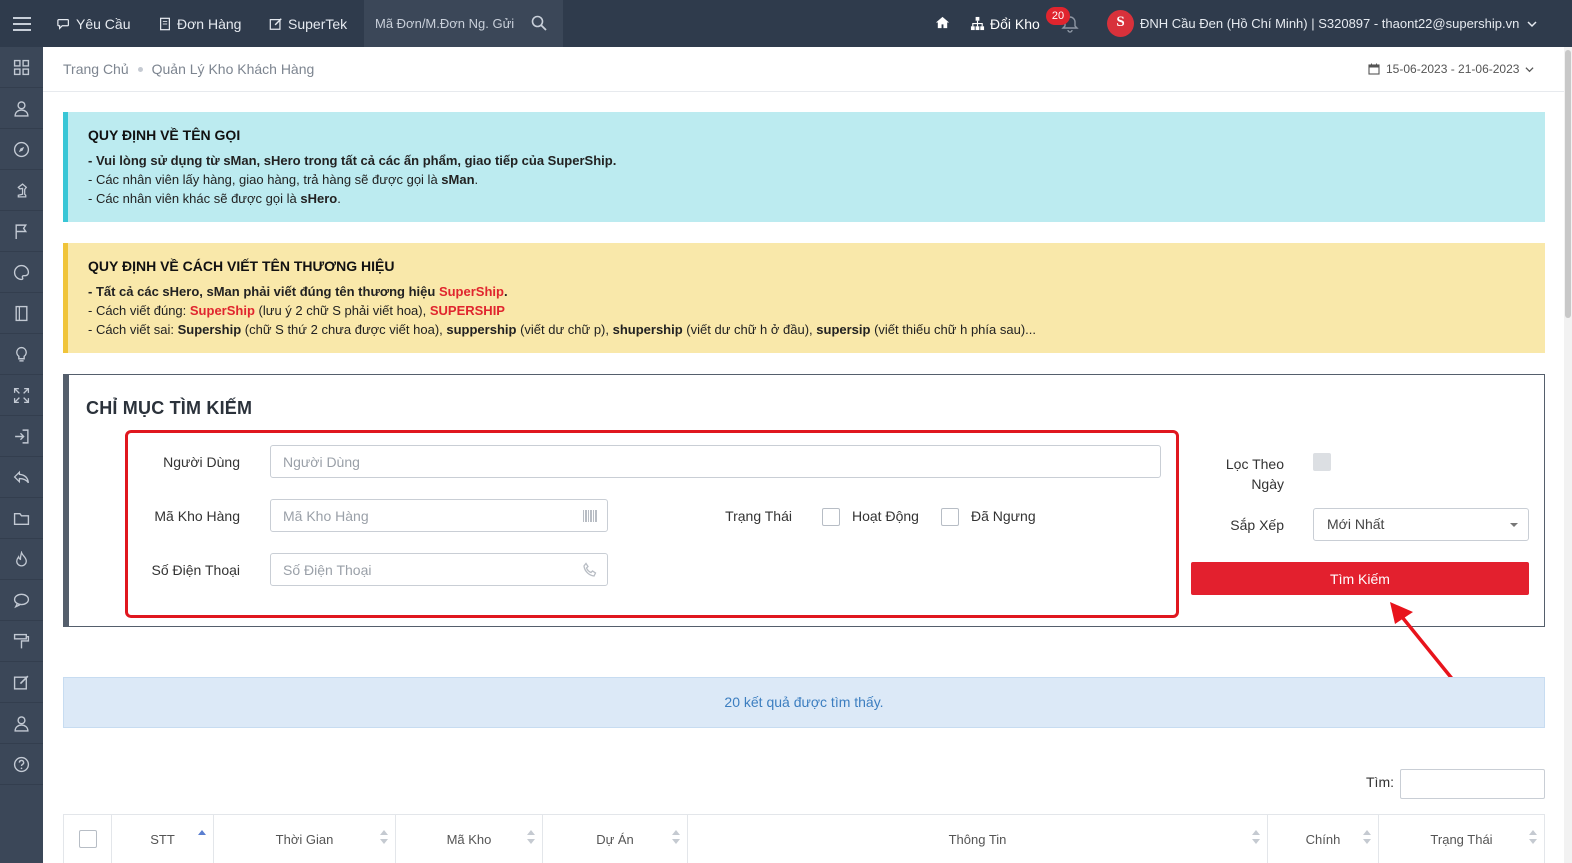 The image size is (1572, 863). I want to click on help-icon, so click(21, 764).